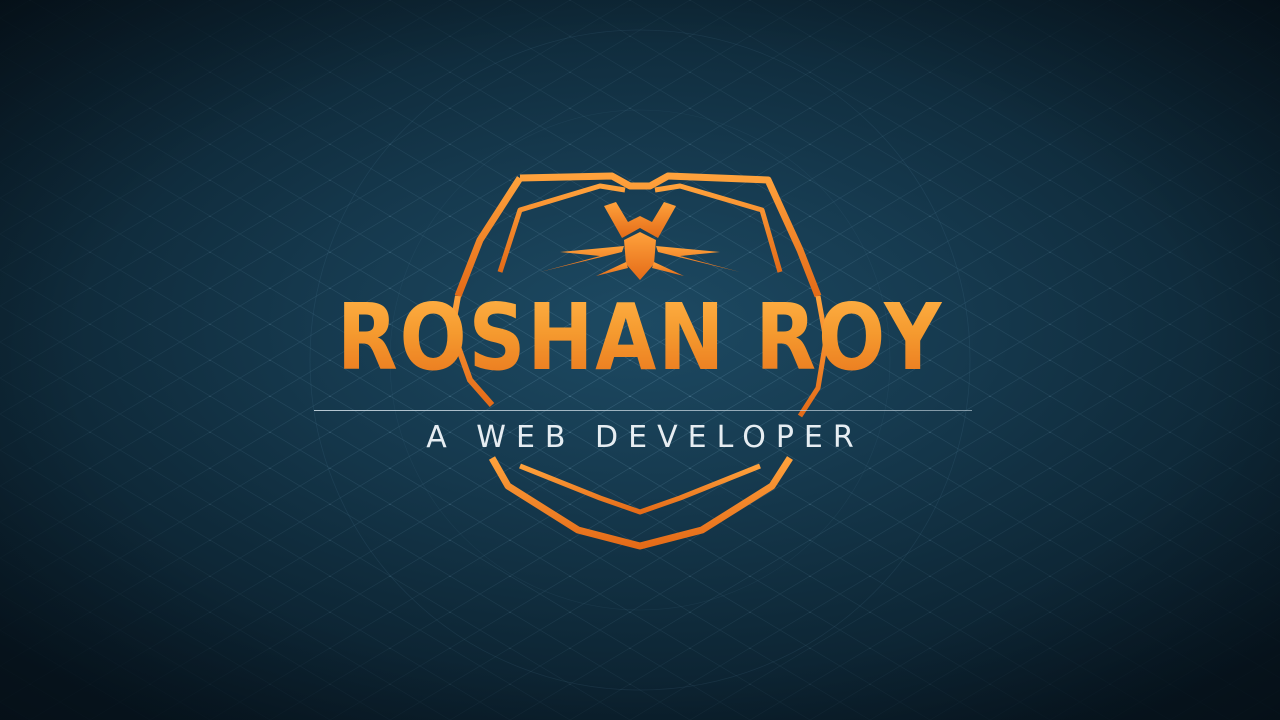 The image size is (1280, 720). Describe the element at coordinates (640, 338) in the screenshot. I see `logo-name: ROSHAN ROY` at that location.